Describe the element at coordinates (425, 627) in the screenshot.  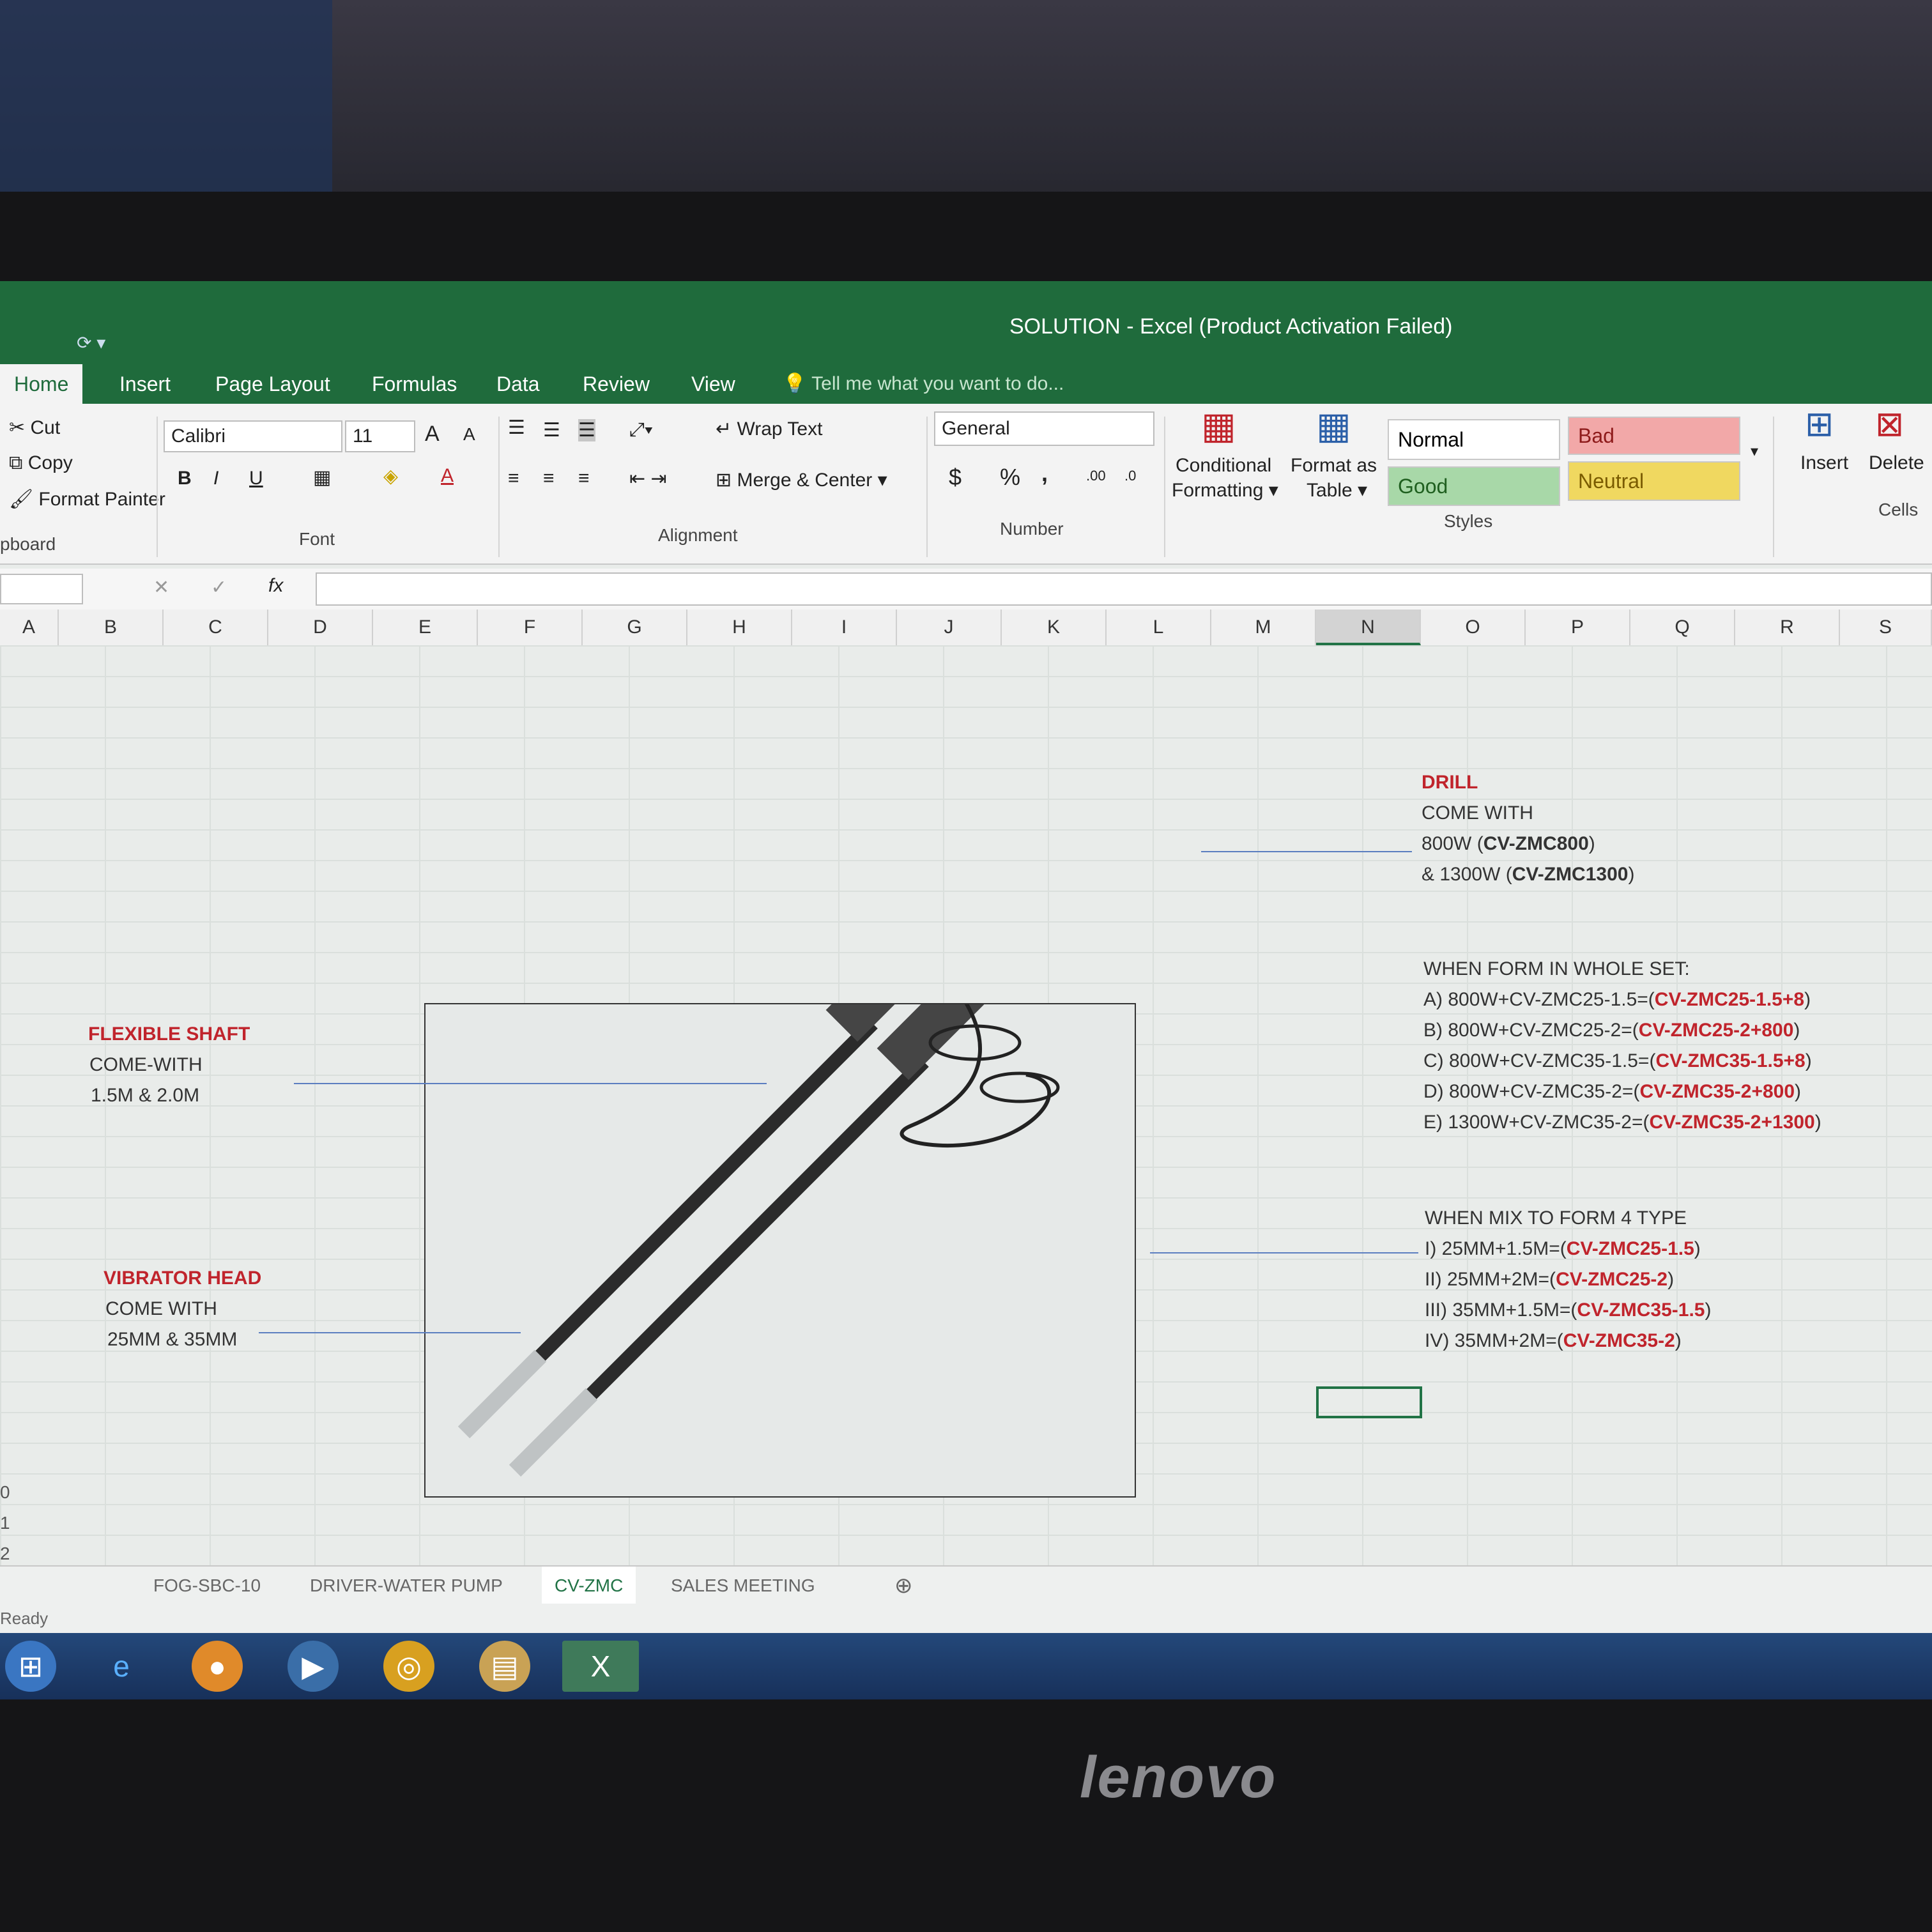
I see `col-header-e: E` at that location.